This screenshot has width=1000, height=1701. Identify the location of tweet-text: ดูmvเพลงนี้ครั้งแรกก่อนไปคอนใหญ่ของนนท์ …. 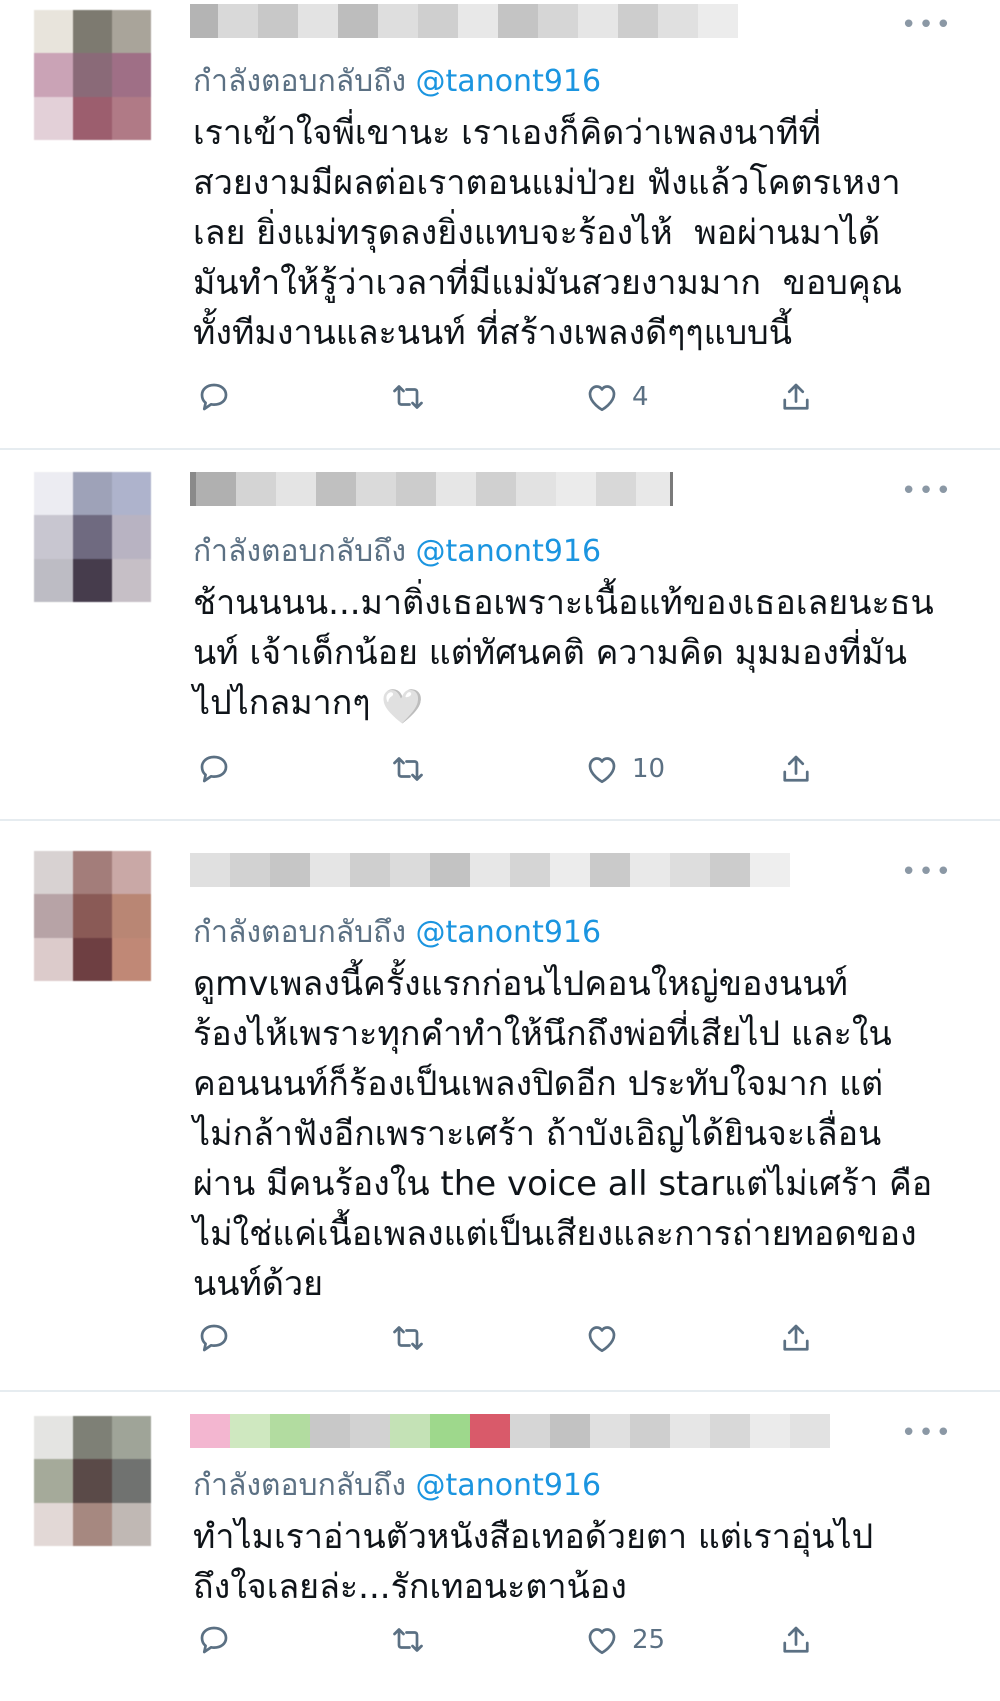
(563, 1134).